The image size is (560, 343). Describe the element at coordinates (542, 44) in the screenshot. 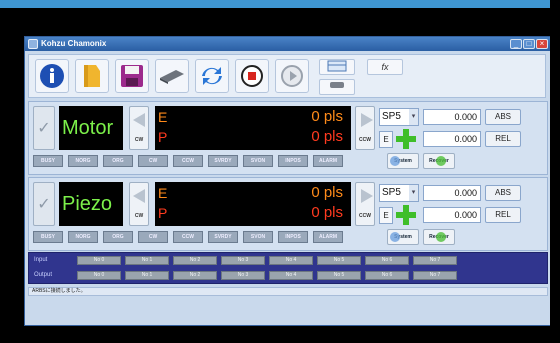

I see `close-button: ×` at that location.